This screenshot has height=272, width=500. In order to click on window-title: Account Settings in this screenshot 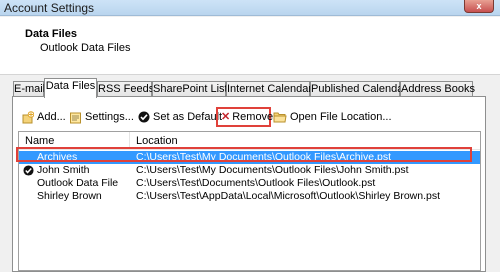, I will do `click(49, 8)`.